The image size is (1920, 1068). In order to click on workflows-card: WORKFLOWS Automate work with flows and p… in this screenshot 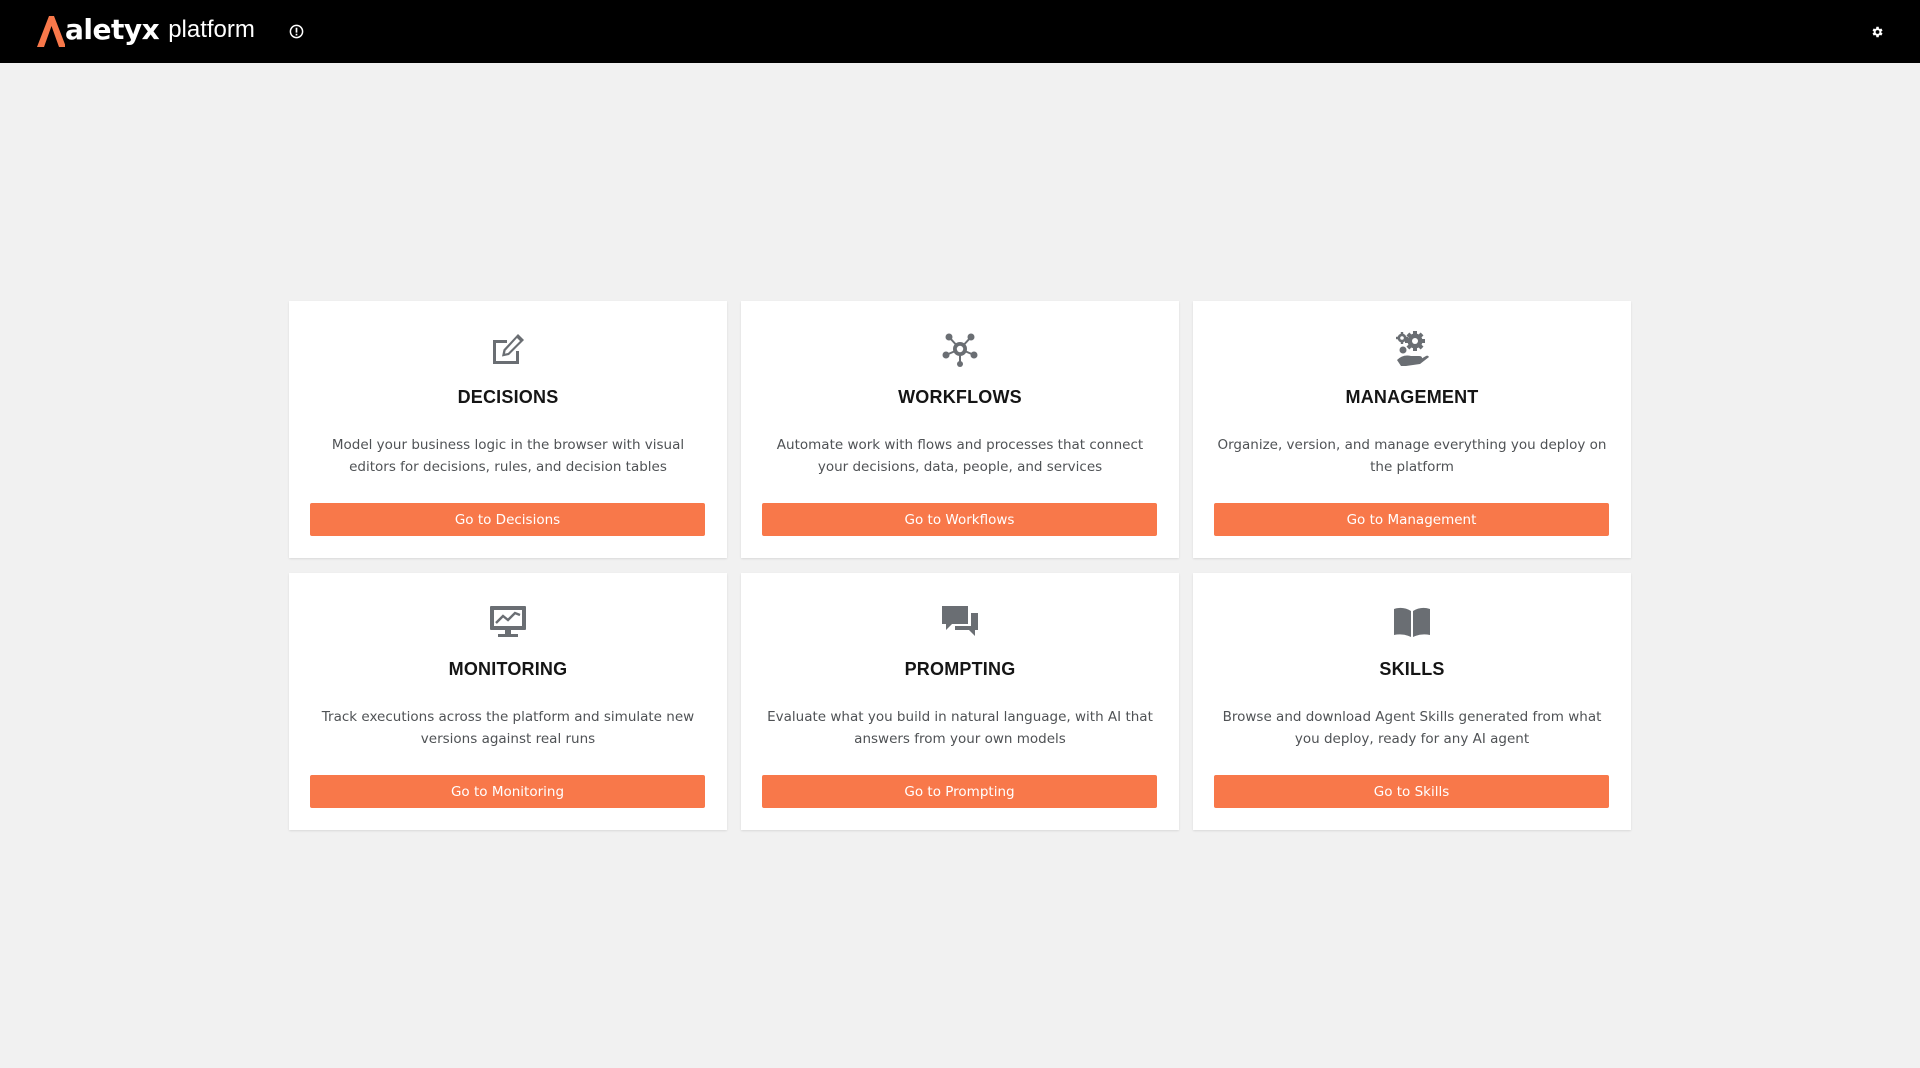, I will do `click(960, 429)`.